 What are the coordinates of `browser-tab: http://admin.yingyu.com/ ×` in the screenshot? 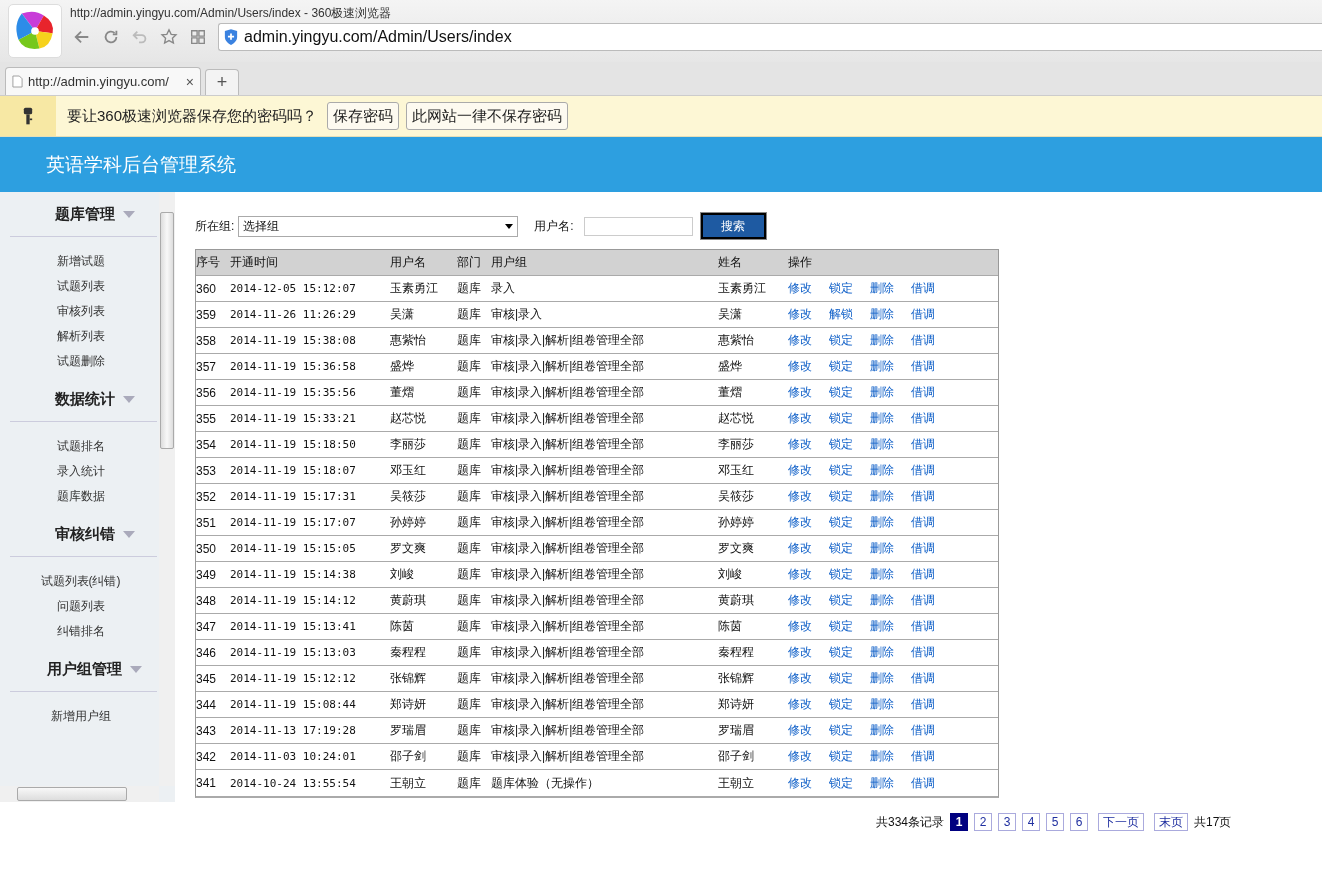 It's located at (103, 81).